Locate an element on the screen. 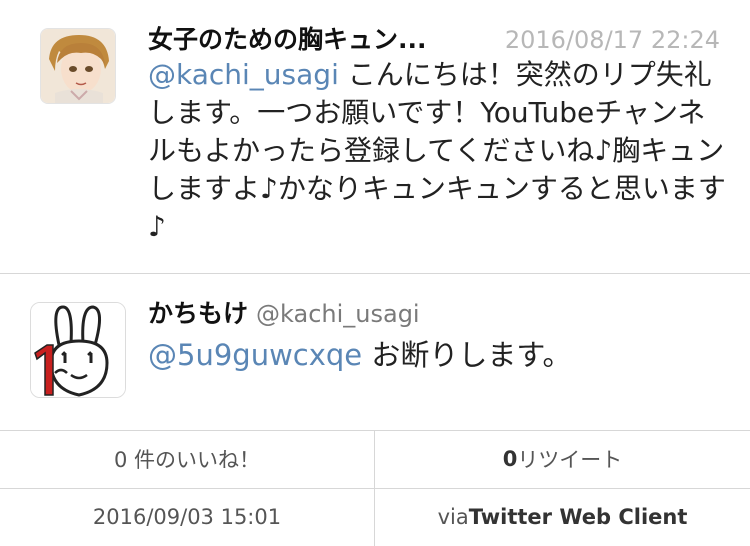 The height and width of the screenshot is (546, 750). anime-boy-icon is located at coordinates (78, 66).